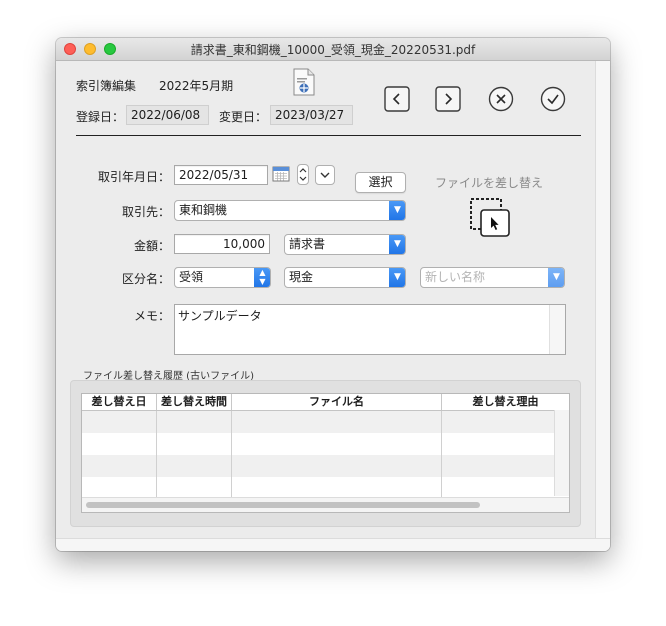  Describe the element at coordinates (337, 402) in the screenshot. I see `column-header-filename: ファイル名` at that location.